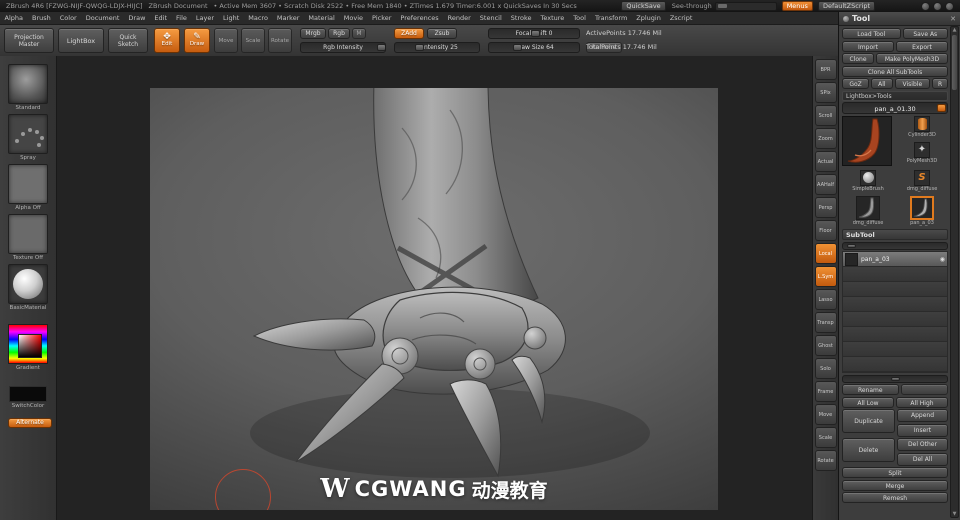  I want to click on lightbox-button: LightBox, so click(81, 40).